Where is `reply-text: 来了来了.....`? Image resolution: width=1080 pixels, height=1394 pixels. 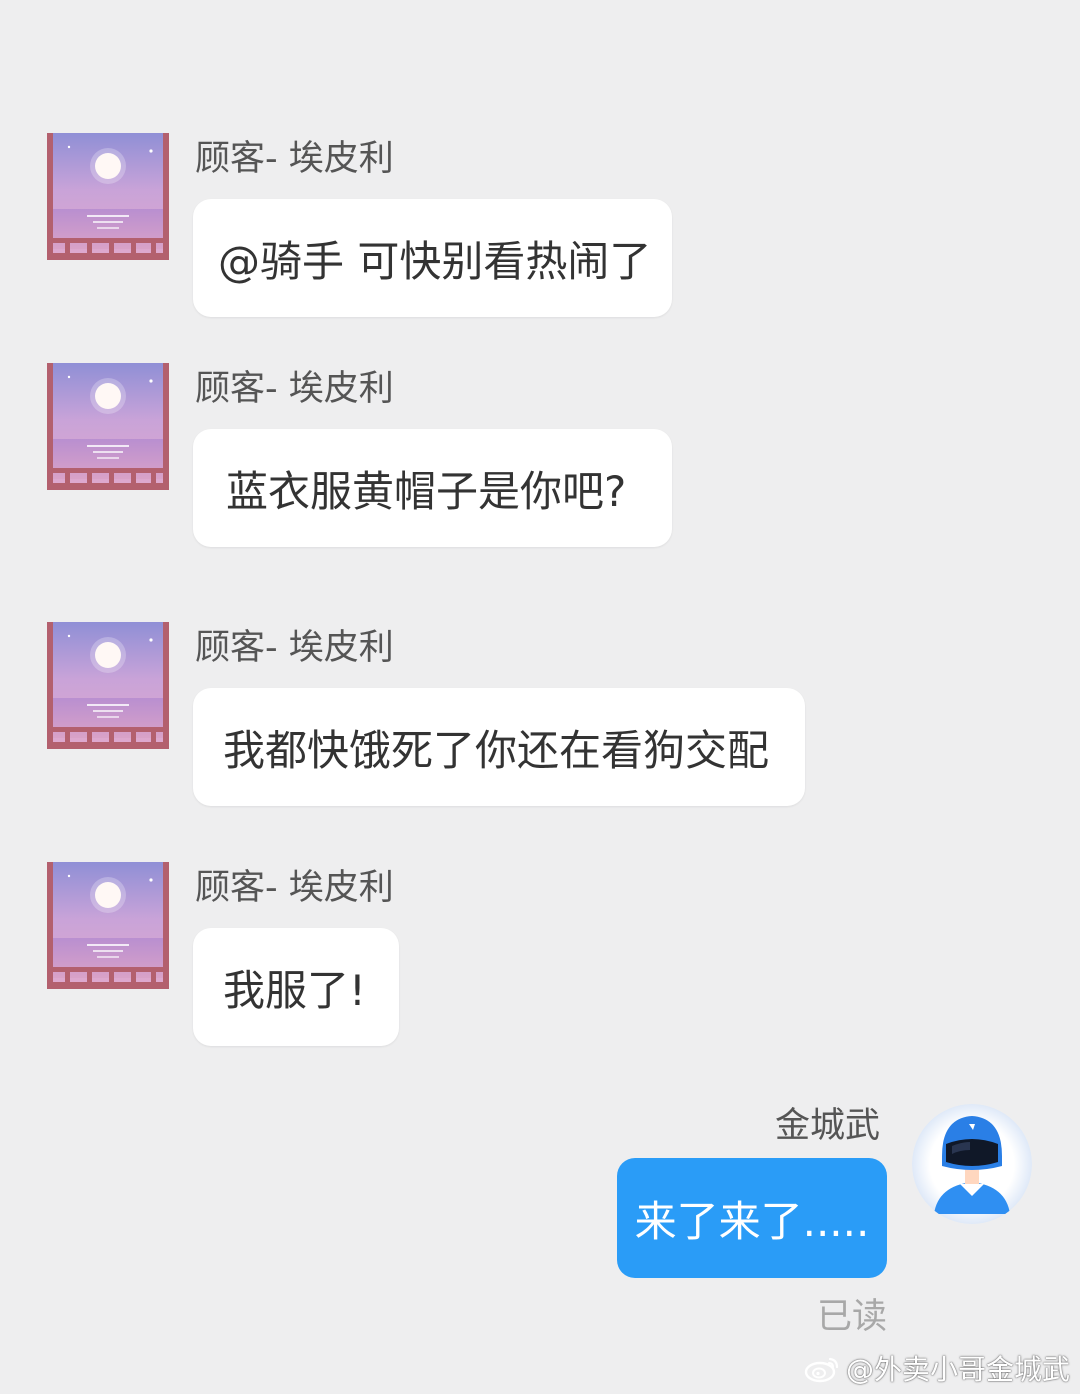 reply-text: 来了来了..... is located at coordinates (752, 1221).